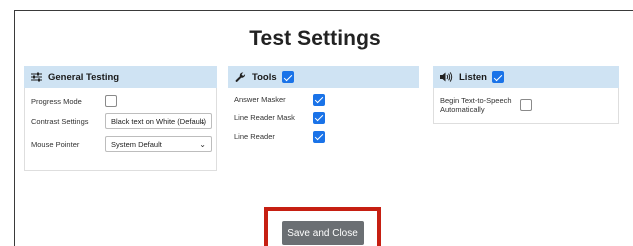  Describe the element at coordinates (264, 117) in the screenshot. I see `line-reader-mask-label: Line Reader Mask` at that location.